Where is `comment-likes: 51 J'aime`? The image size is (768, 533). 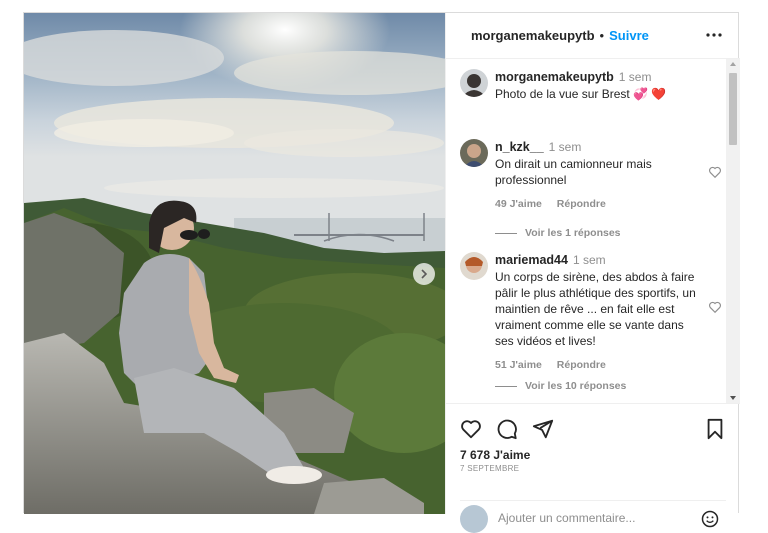 comment-likes: 51 J'aime is located at coordinates (518, 365).